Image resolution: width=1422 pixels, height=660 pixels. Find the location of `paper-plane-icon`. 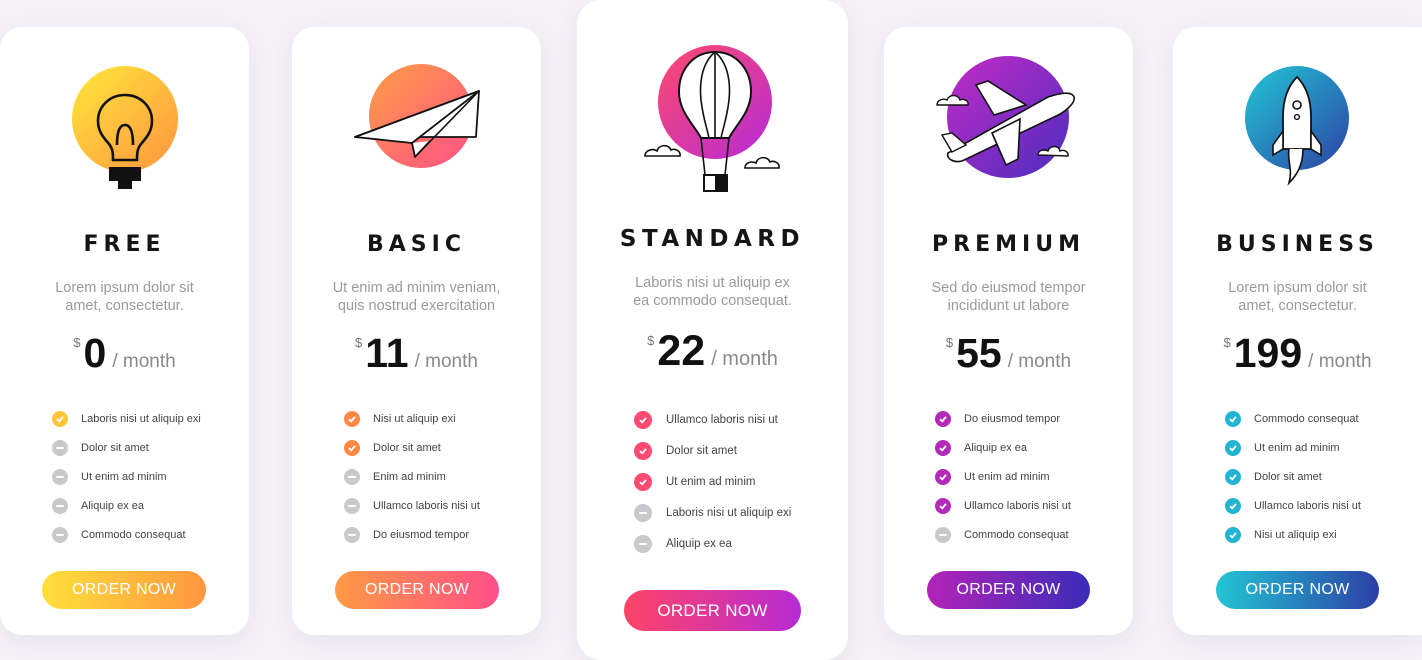

paper-plane-icon is located at coordinates (419, 118).